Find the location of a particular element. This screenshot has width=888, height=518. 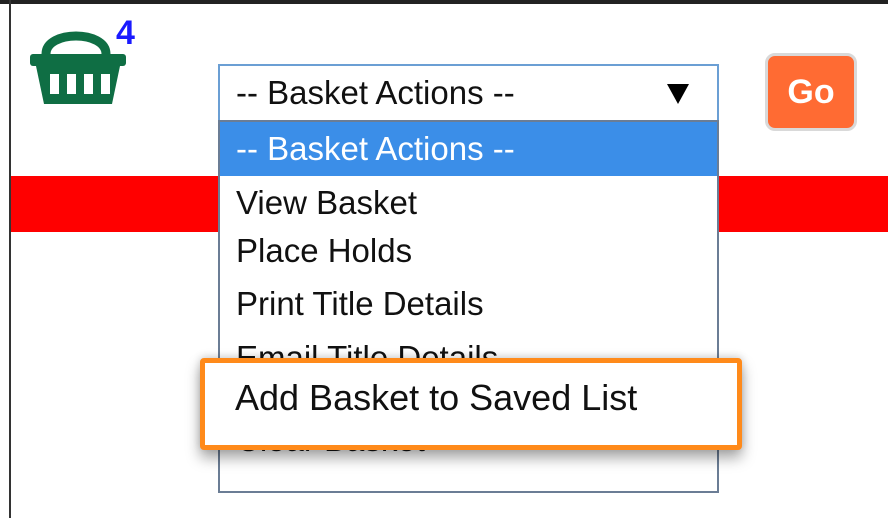

option-view-basket: View Basket is located at coordinates (468, 203).